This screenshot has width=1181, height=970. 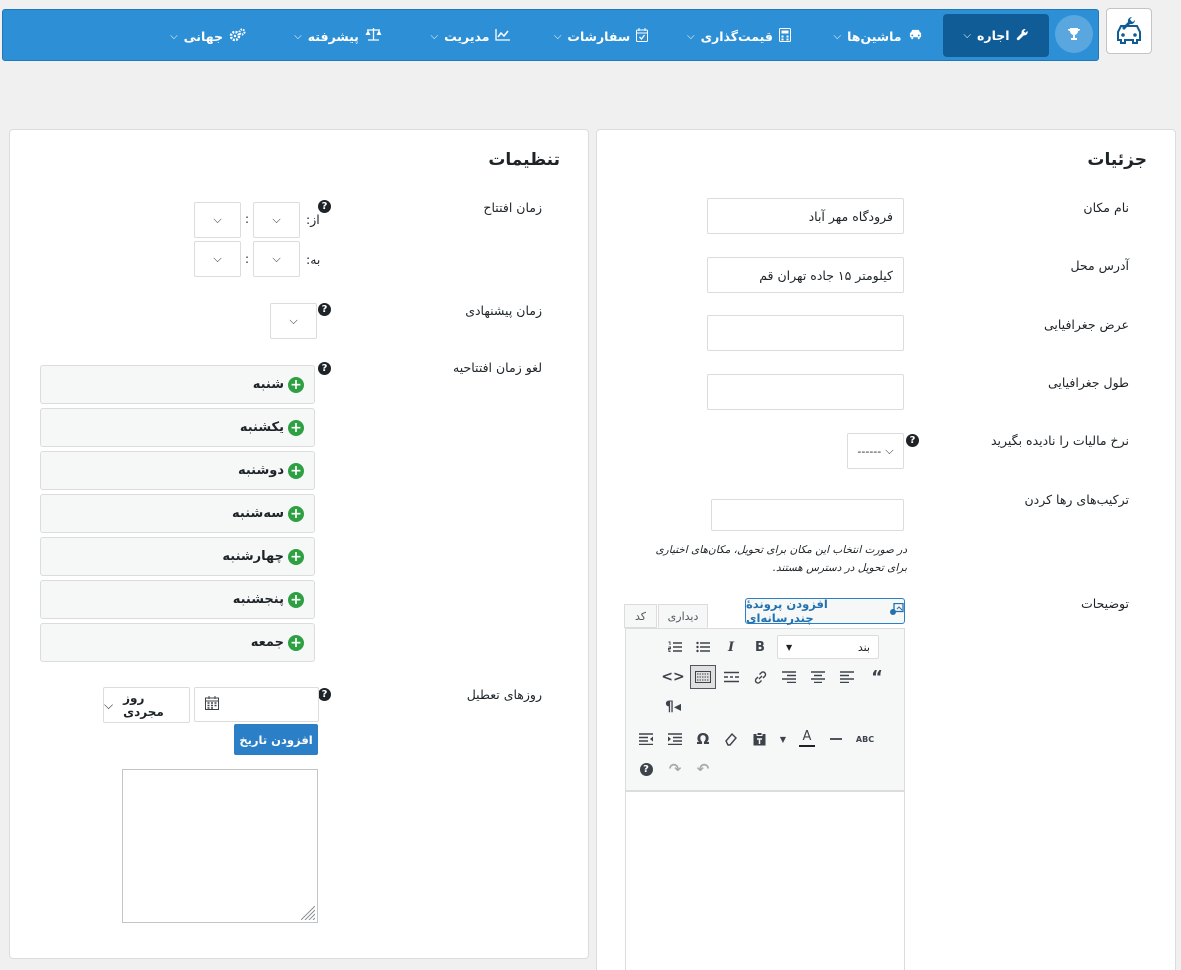 What do you see at coordinates (673, 707) in the screenshot?
I see `paragraph-rtl-icon: ¶◂` at bounding box center [673, 707].